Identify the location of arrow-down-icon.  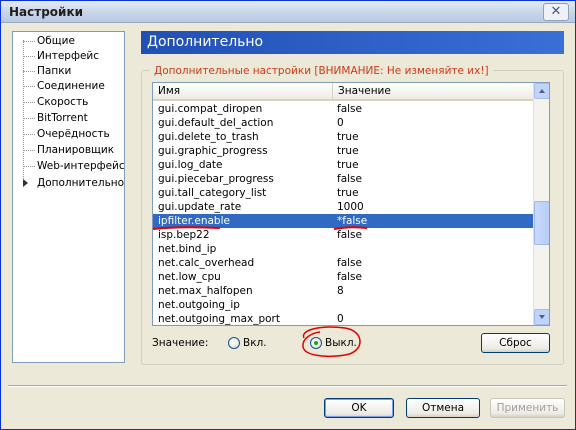
(542, 317).